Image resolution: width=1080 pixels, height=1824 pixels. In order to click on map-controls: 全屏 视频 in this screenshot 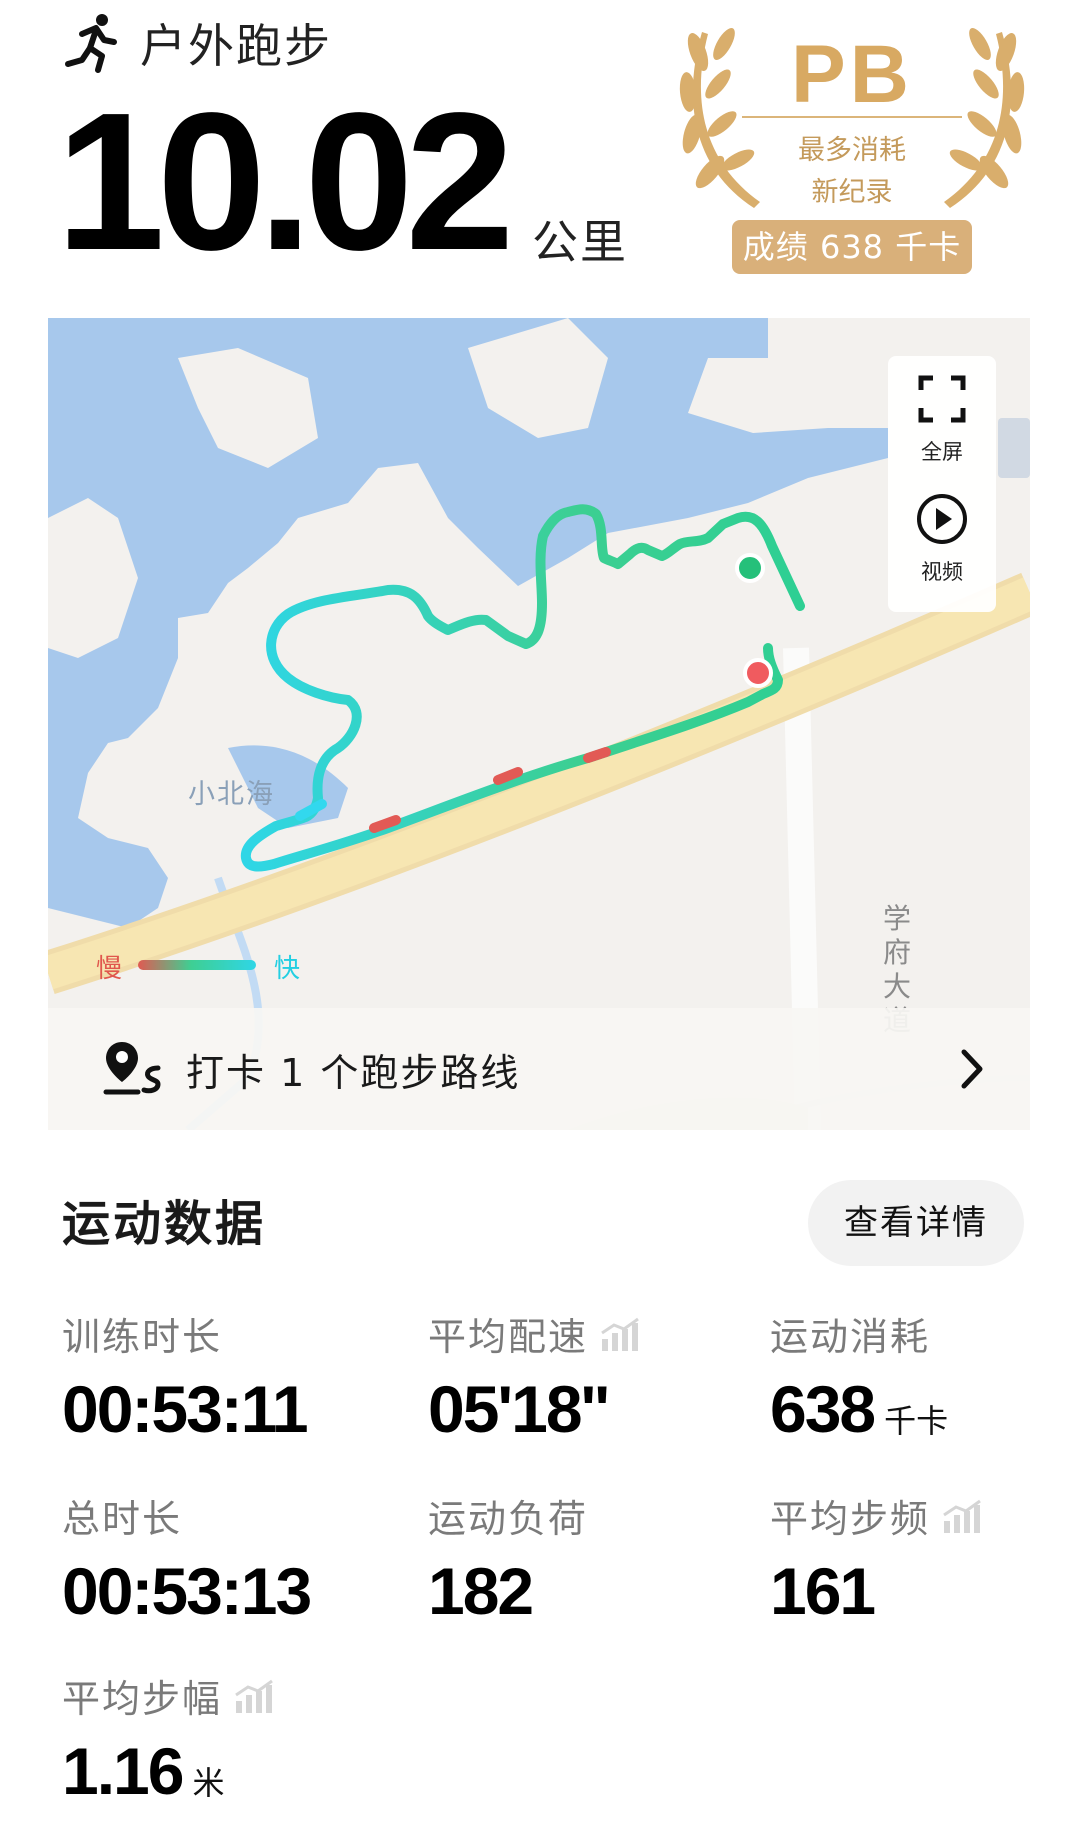, I will do `click(942, 484)`.